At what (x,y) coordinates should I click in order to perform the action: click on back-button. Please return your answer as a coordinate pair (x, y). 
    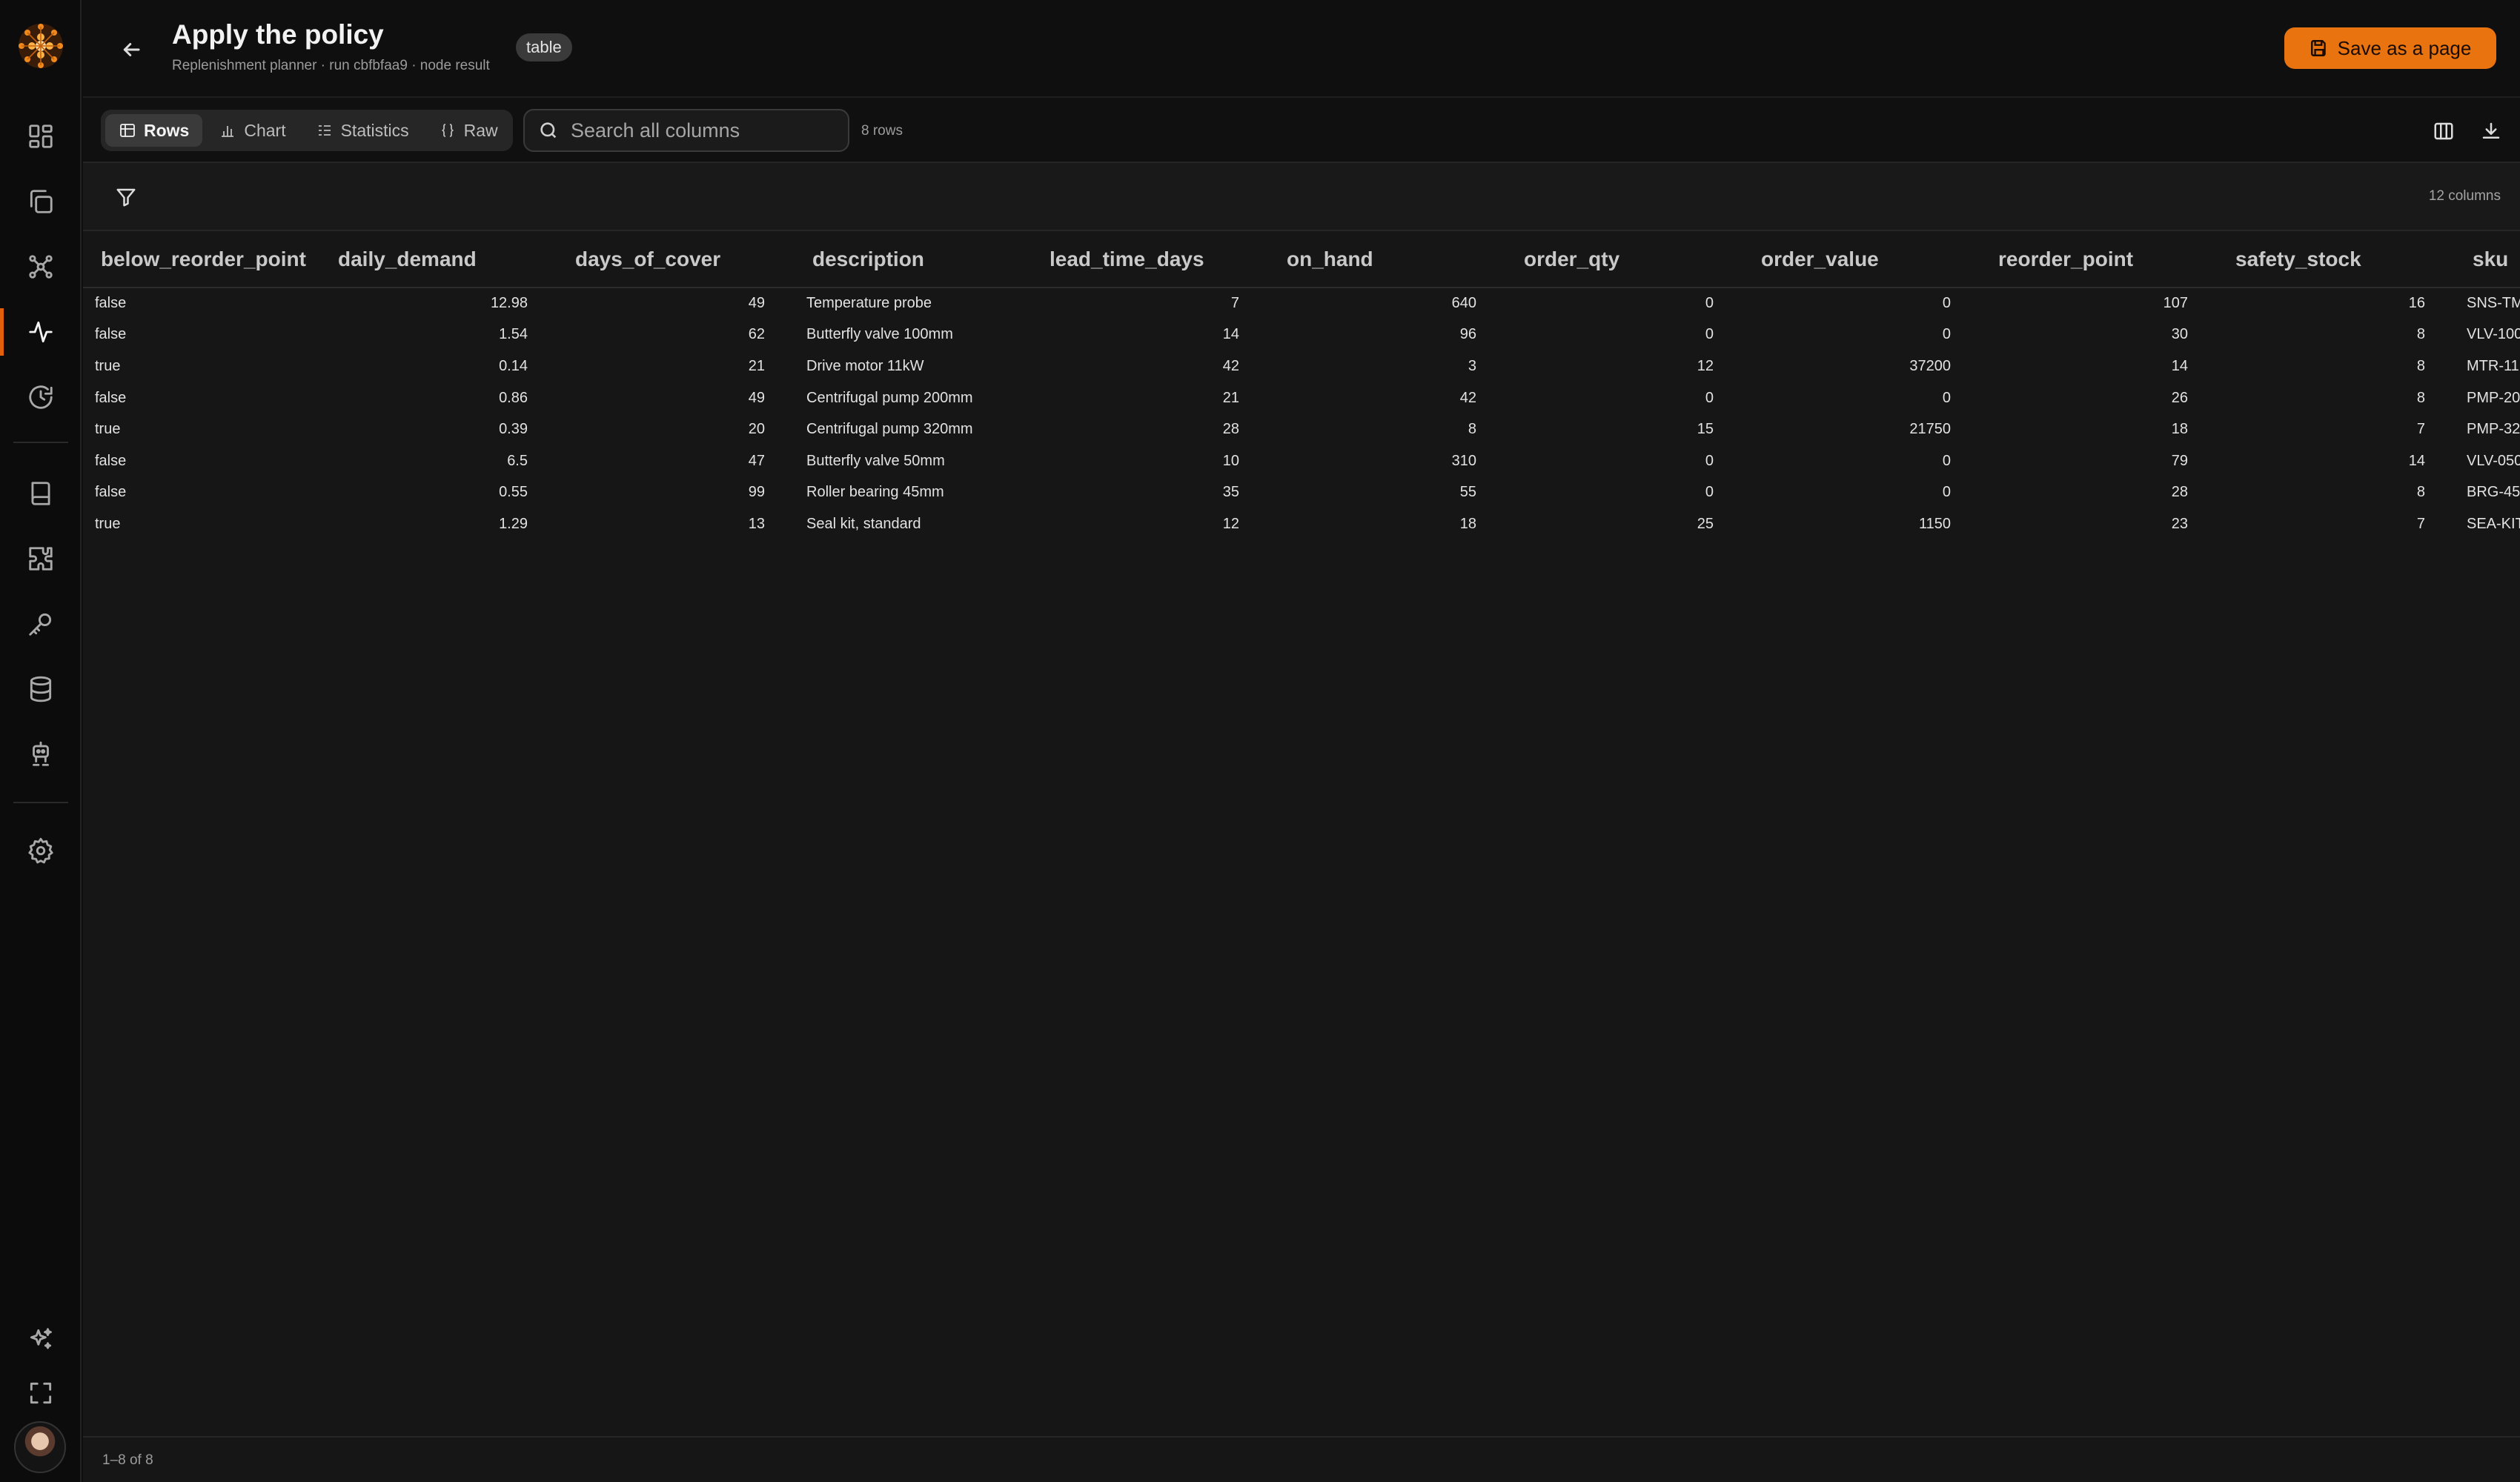
    Looking at the image, I should click on (132, 49).